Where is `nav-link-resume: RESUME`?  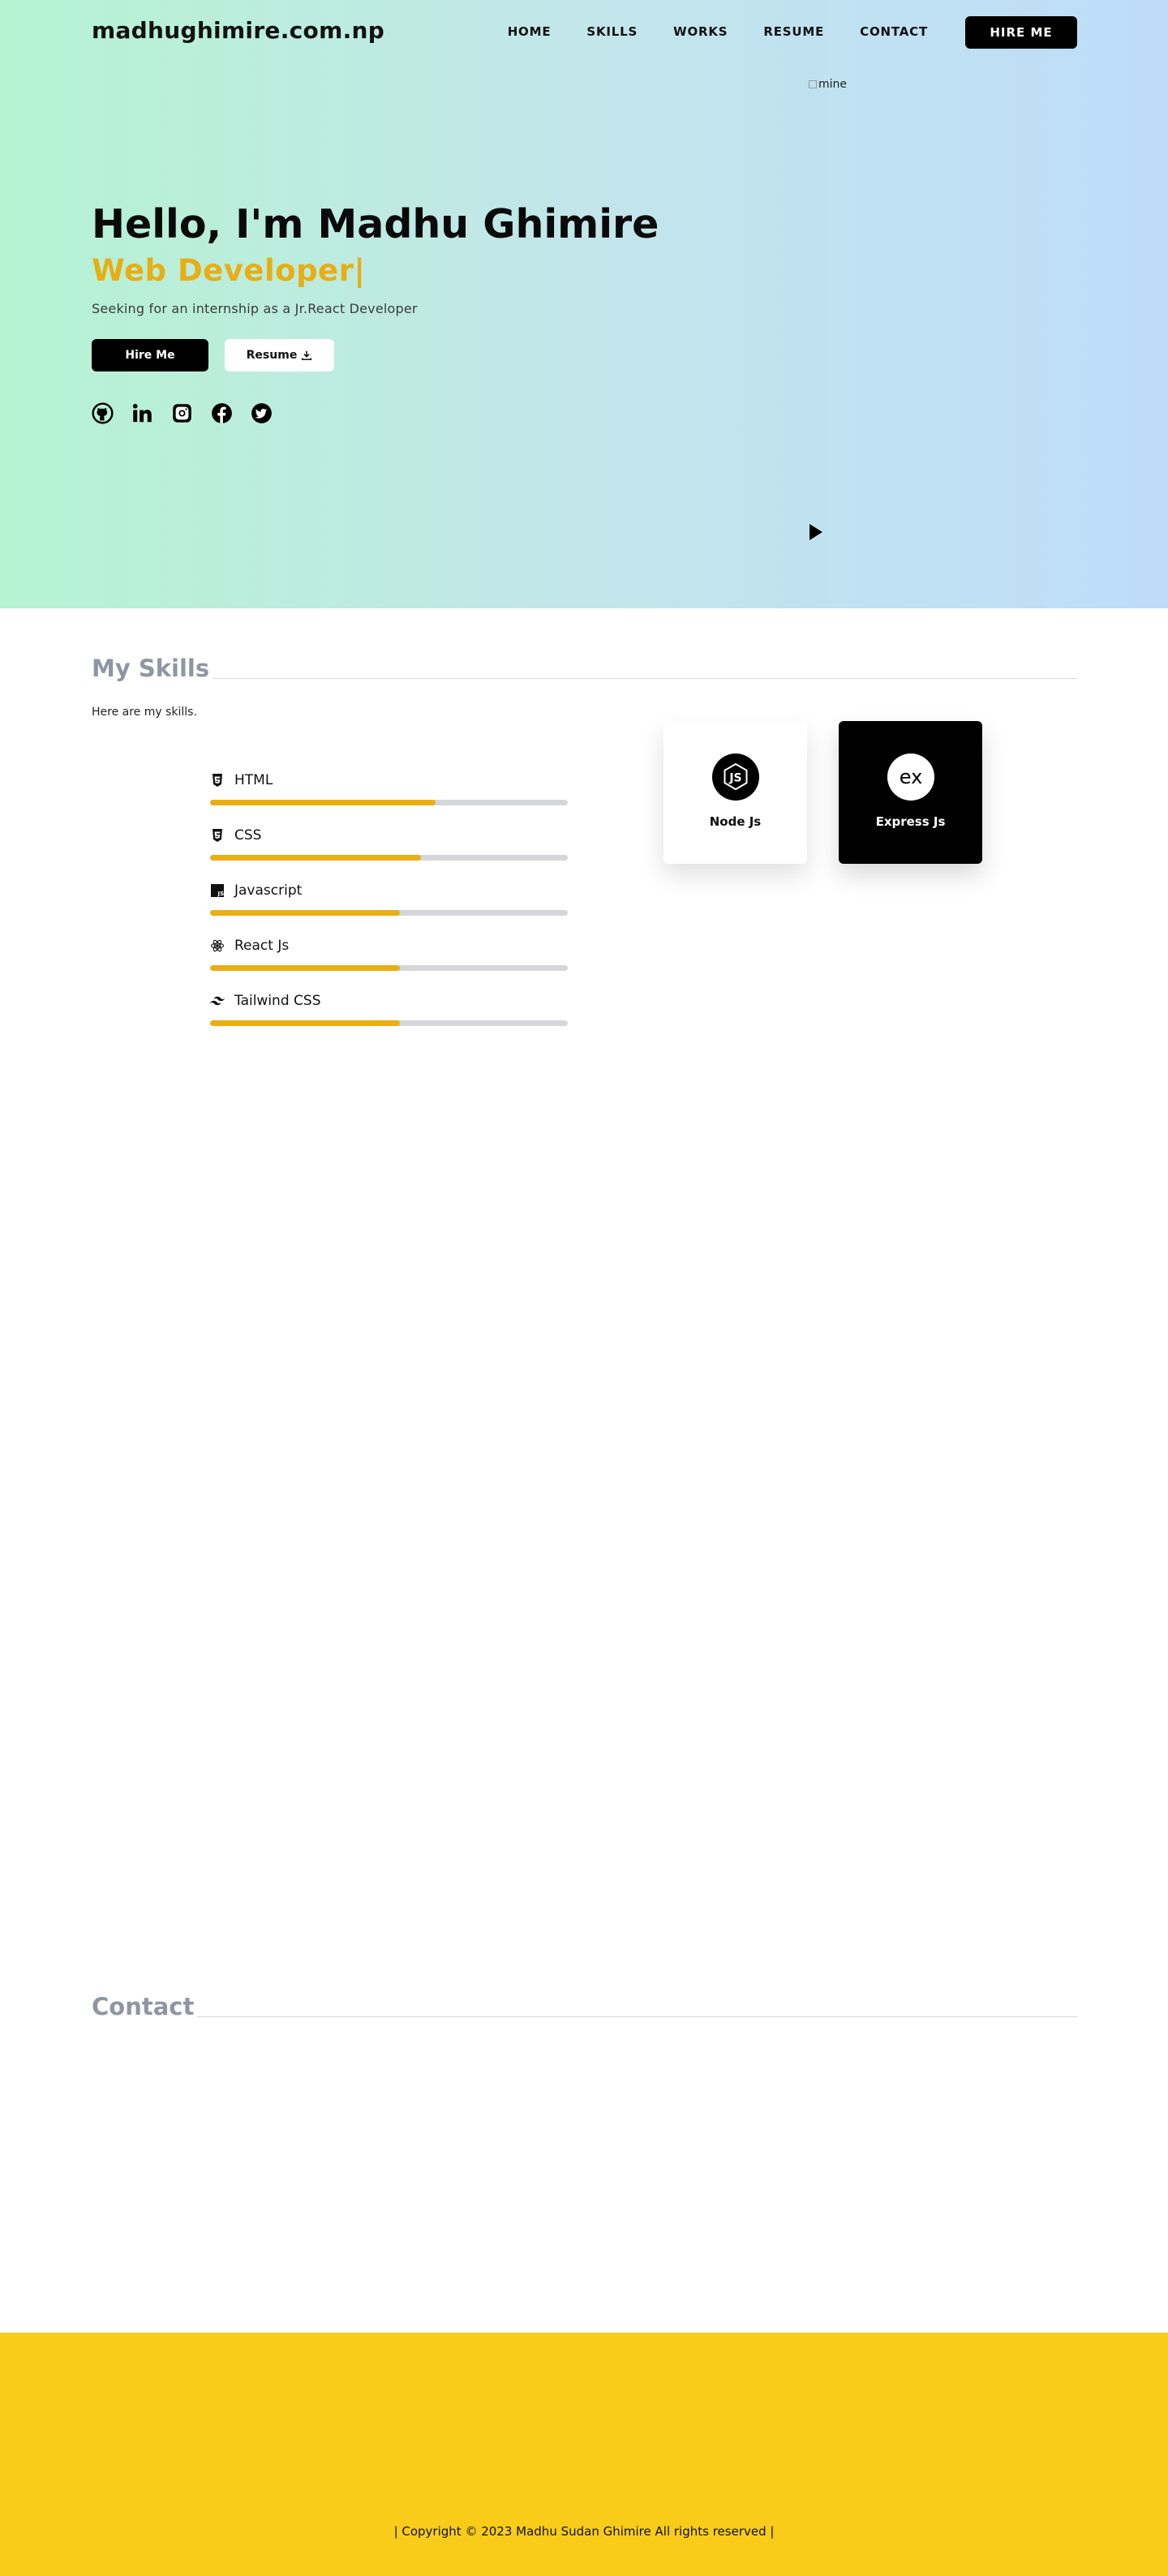
nav-link-resume: RESUME is located at coordinates (793, 31).